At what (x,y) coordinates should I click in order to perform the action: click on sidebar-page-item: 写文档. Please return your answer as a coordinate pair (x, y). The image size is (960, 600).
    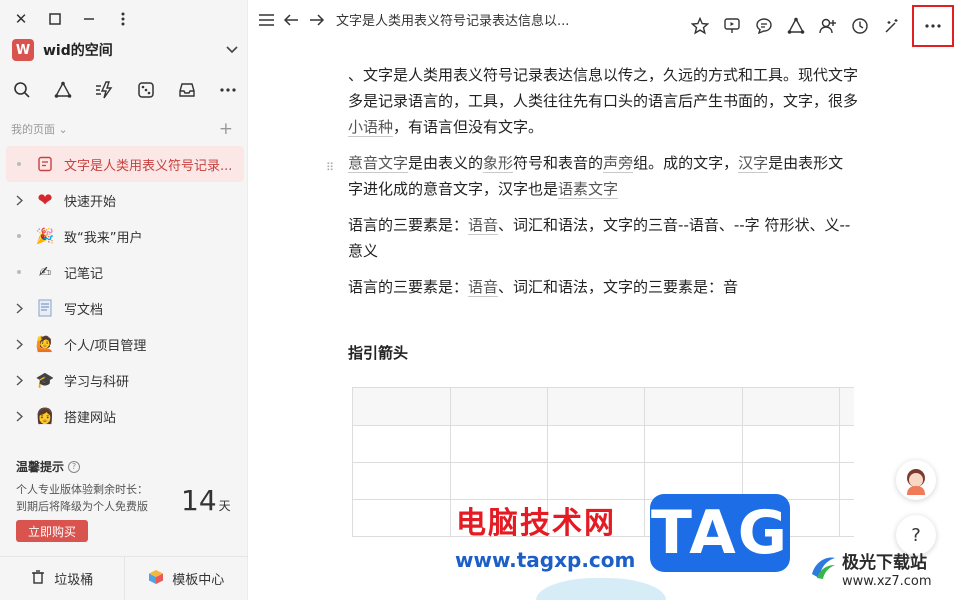
    Looking at the image, I should click on (125, 308).